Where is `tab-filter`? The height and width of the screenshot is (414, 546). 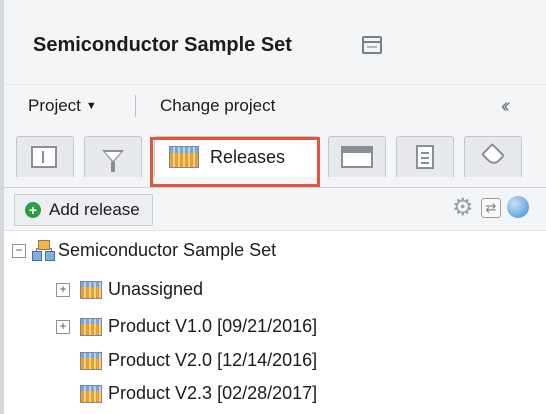
tab-filter is located at coordinates (113, 156).